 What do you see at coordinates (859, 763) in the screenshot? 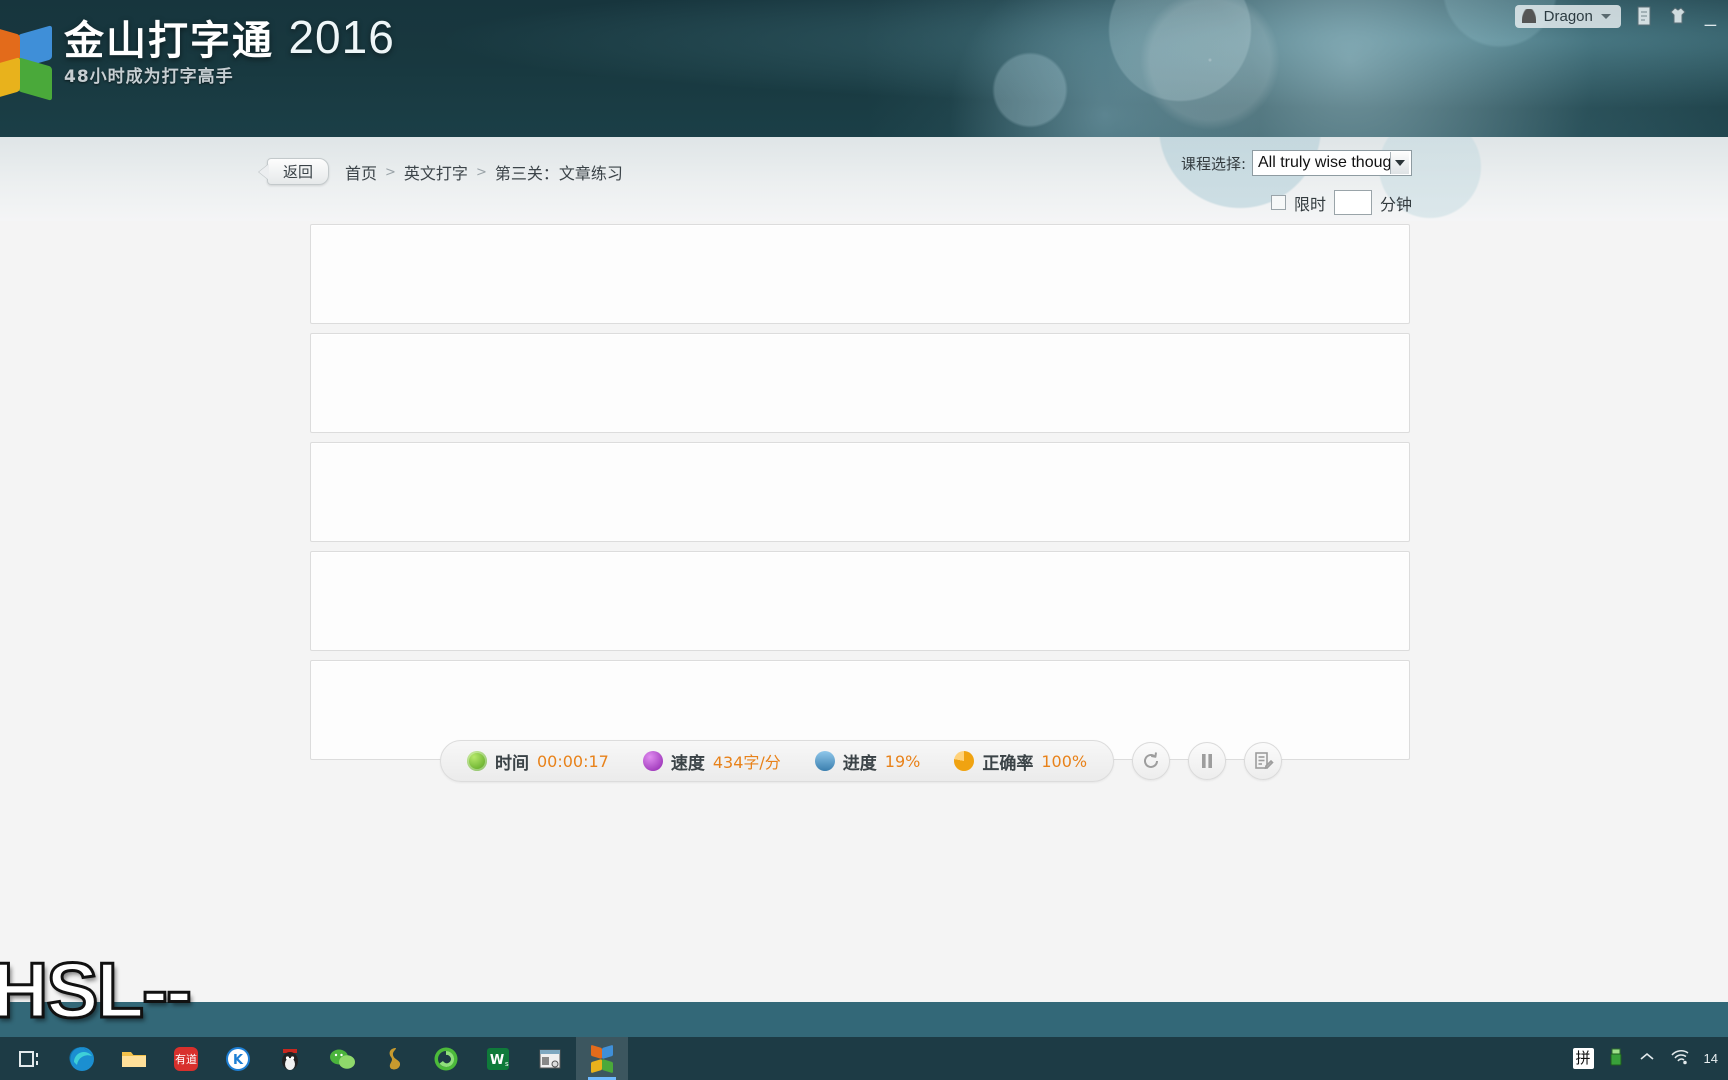
I see `stat-label: 进度` at bounding box center [859, 763].